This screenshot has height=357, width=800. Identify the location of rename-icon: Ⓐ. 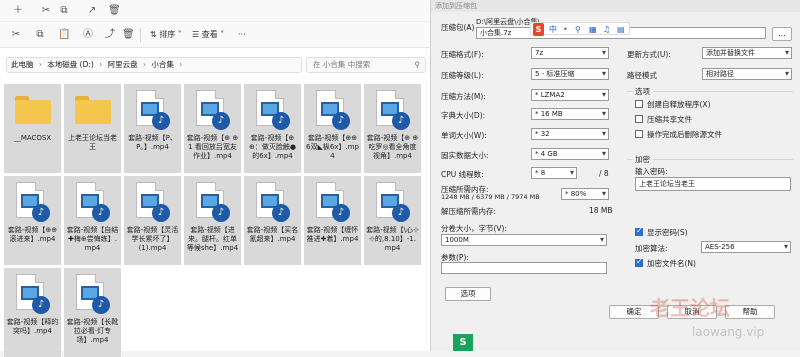
(88, 35).